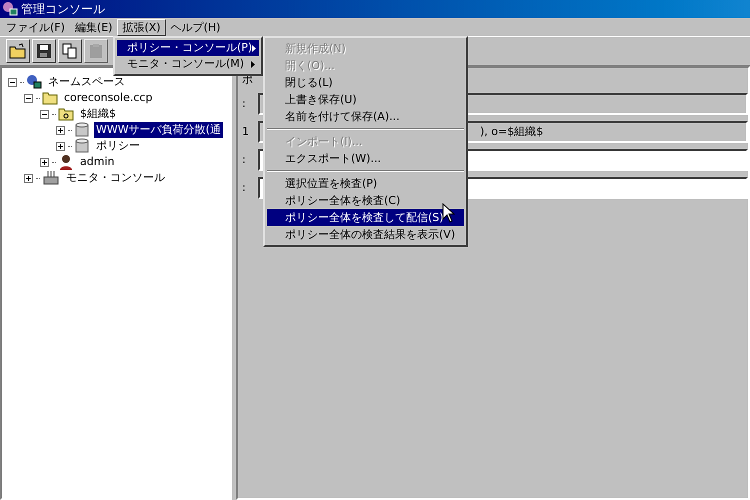  I want to click on menu-item: ポリシー全体を検査(C), so click(365, 200).